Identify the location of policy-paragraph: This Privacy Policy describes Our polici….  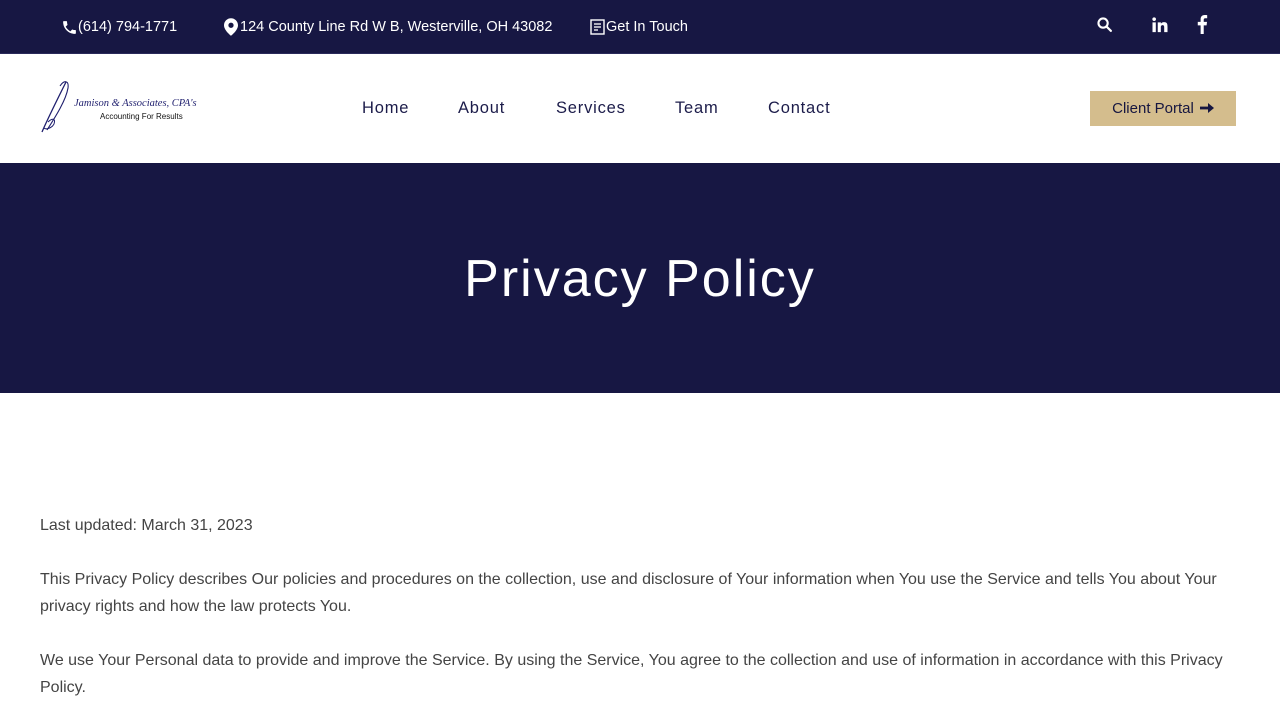
(628, 593).